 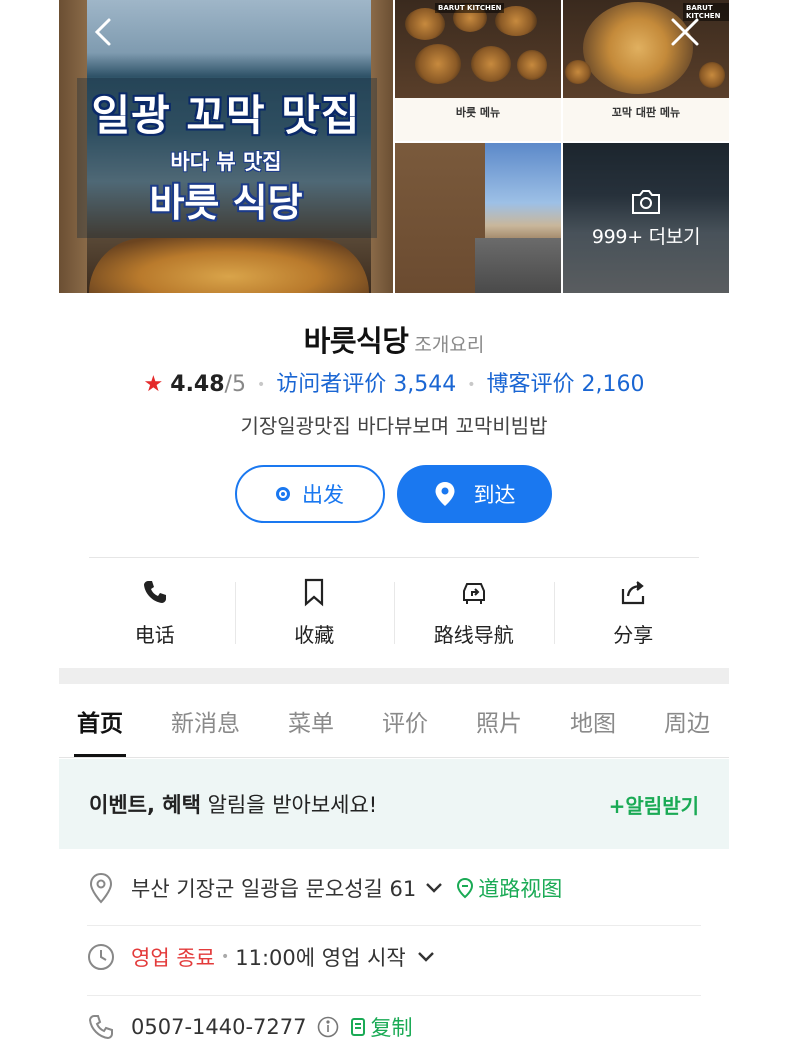 What do you see at coordinates (646, 218) in the screenshot?
I see `more-photos-button: 999+ 더보기` at bounding box center [646, 218].